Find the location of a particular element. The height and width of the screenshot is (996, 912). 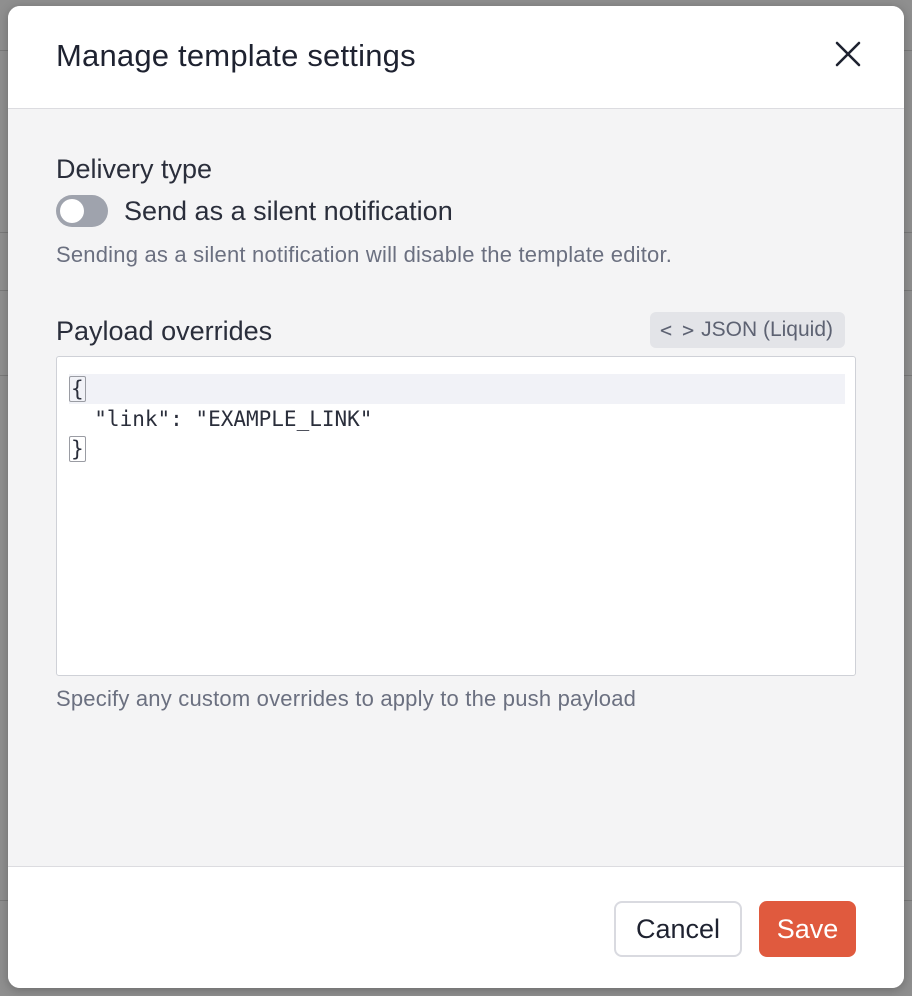

dialog-header: Manage template settings is located at coordinates (456, 57).